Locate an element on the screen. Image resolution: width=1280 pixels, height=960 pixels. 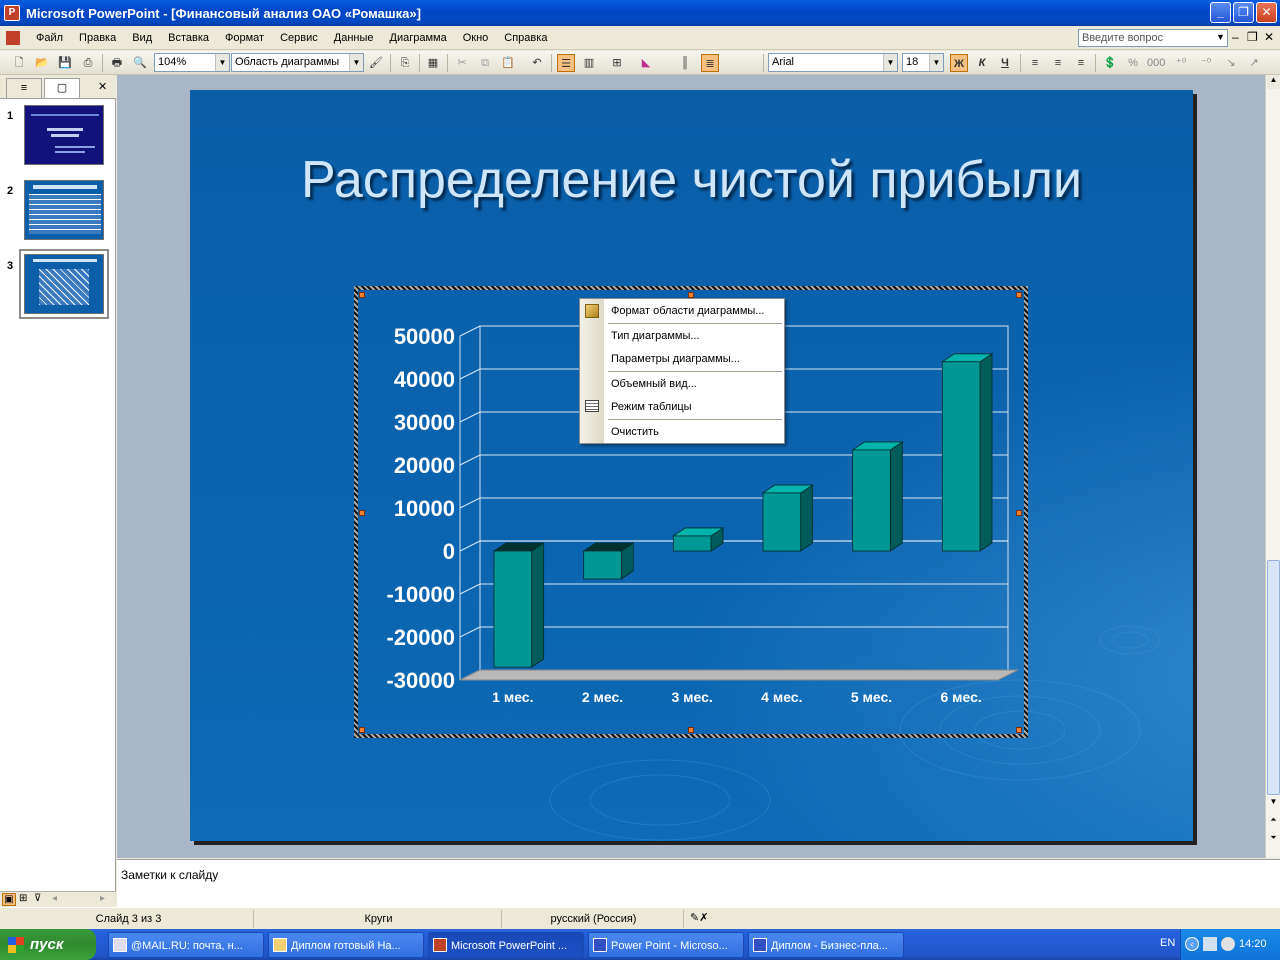
print-icon: 🖶 is located at coordinates (117, 63).